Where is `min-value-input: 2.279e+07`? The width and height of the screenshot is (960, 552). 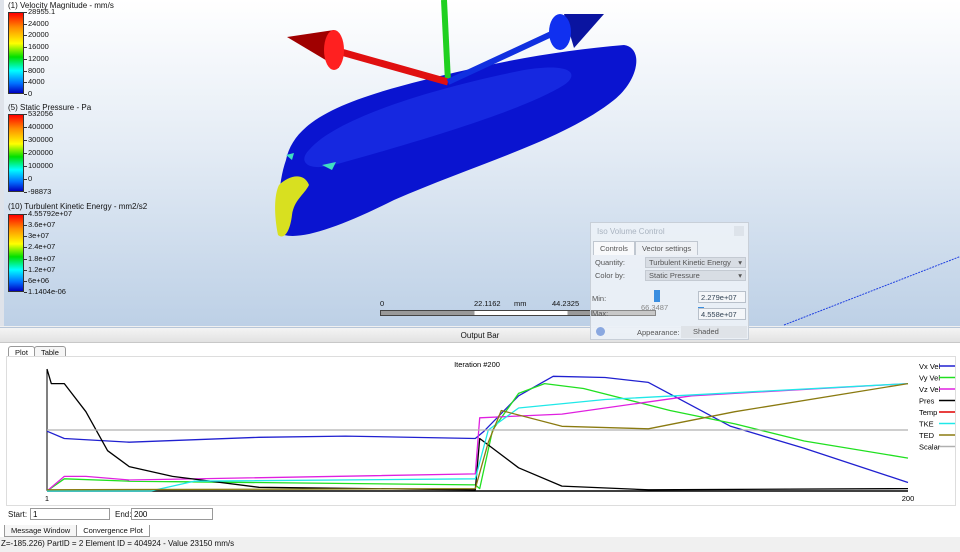
min-value-input: 2.279e+07 is located at coordinates (722, 297).